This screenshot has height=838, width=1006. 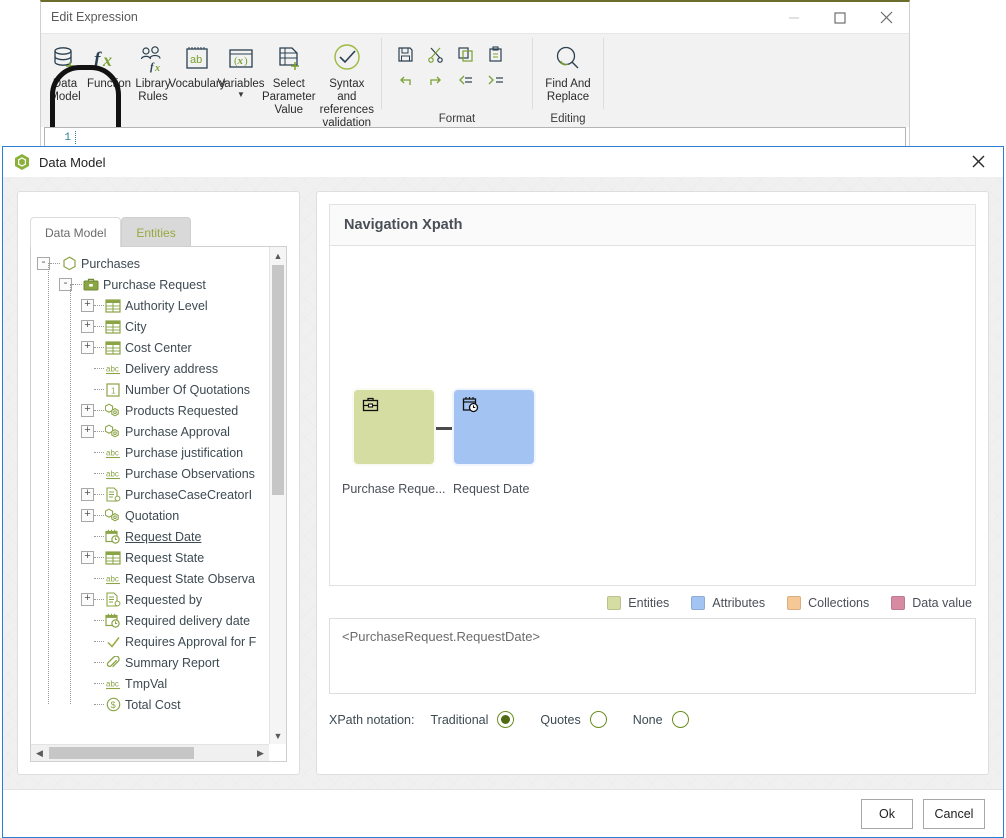 What do you see at coordinates (573, 719) in the screenshot?
I see `radio-option-quotes: Quotes` at bounding box center [573, 719].